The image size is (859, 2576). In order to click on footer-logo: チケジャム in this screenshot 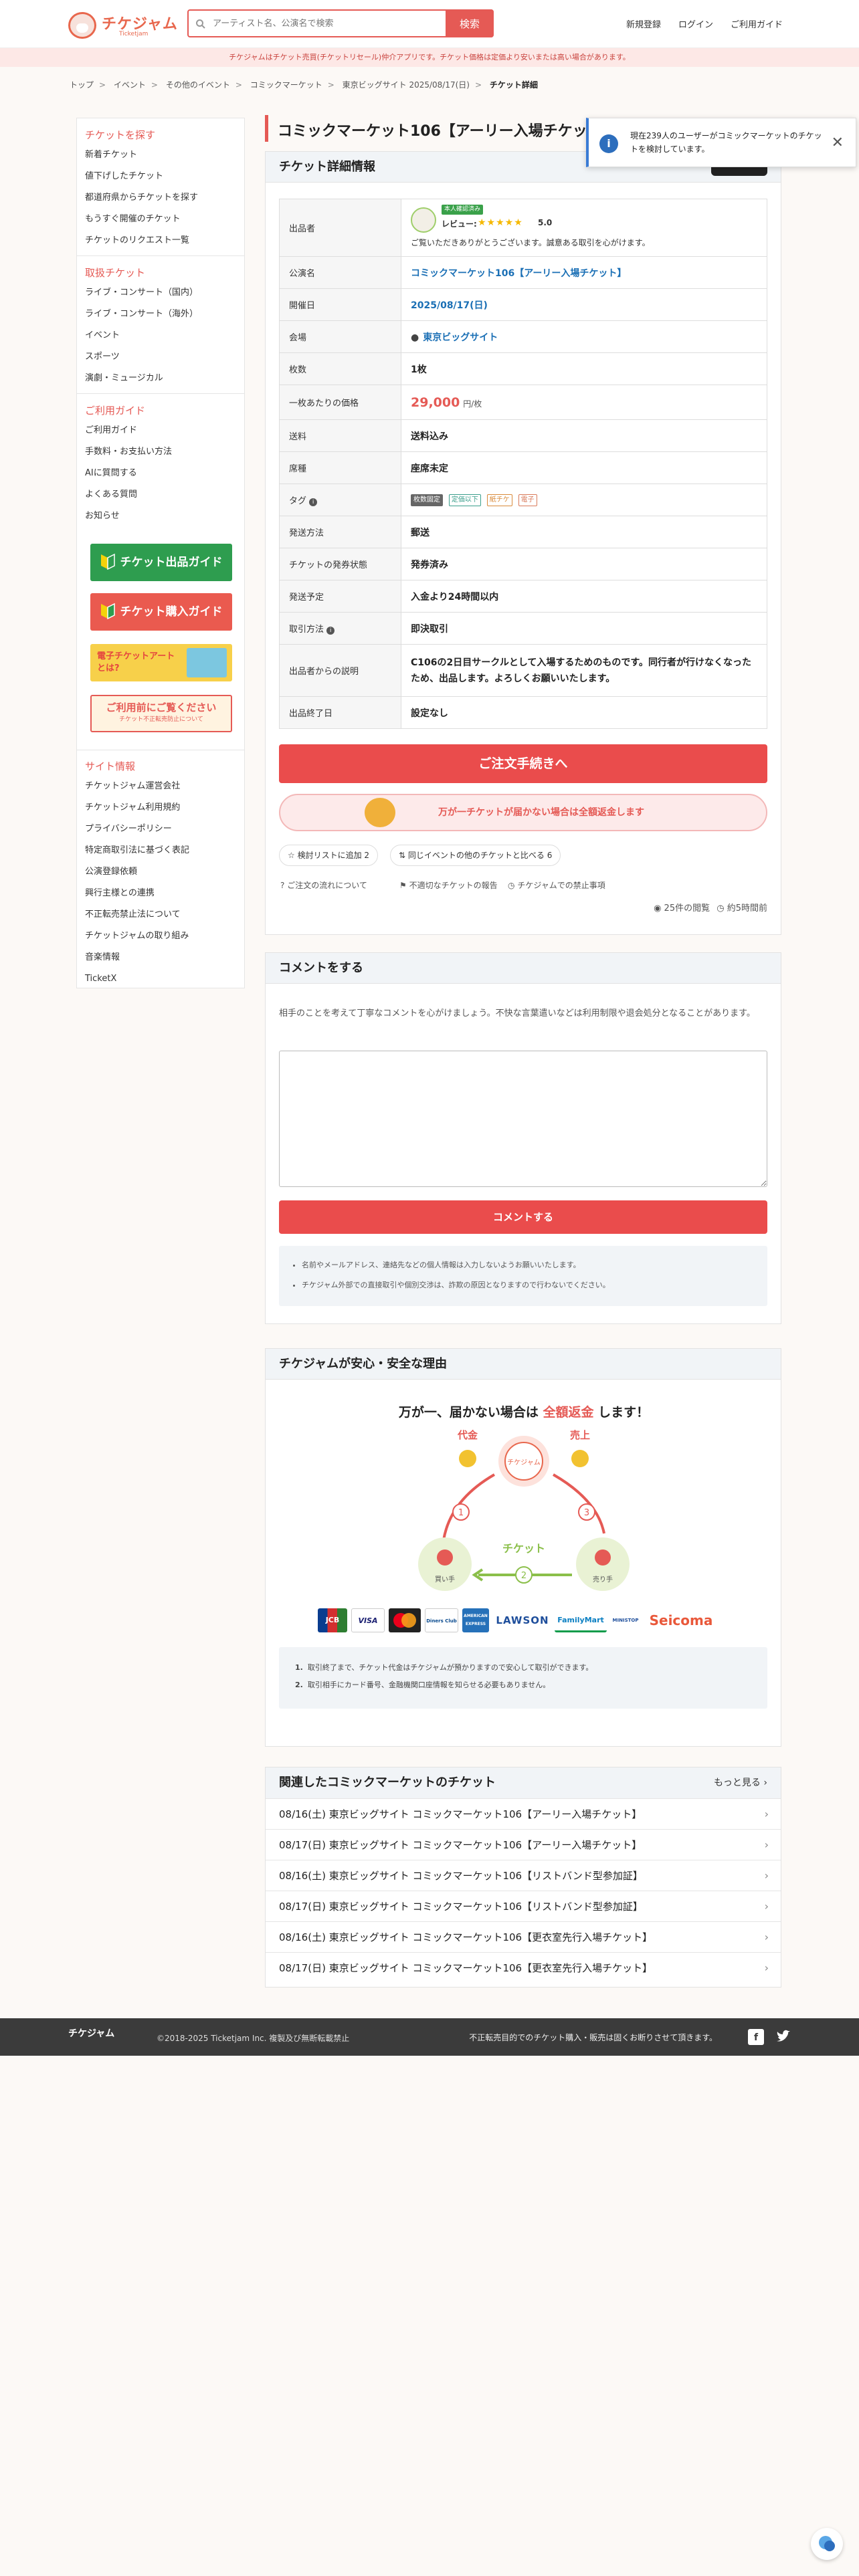, I will do `click(91, 2033)`.